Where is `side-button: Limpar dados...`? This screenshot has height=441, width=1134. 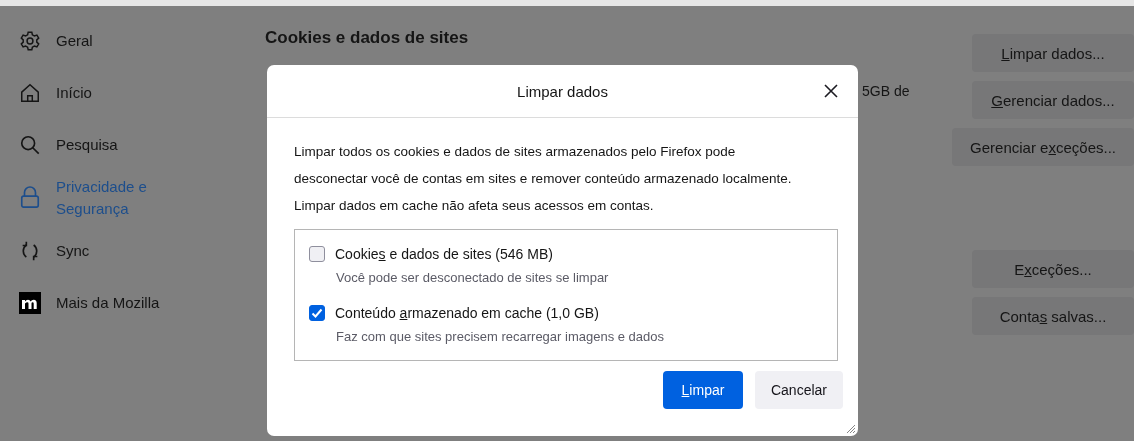
side-button: Limpar dados... is located at coordinates (1053, 53).